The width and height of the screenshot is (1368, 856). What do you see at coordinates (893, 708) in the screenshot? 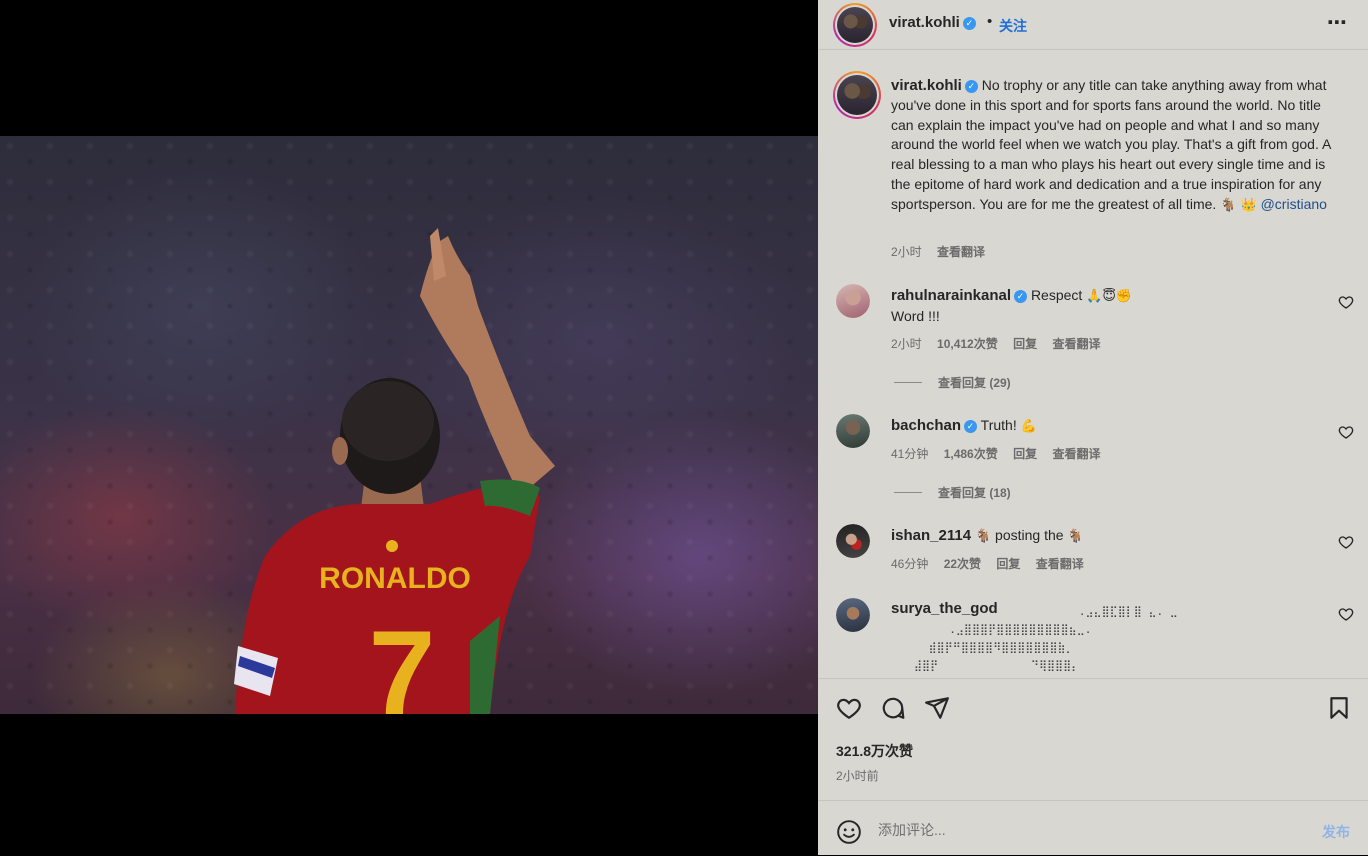
I see `comment-icon` at bounding box center [893, 708].